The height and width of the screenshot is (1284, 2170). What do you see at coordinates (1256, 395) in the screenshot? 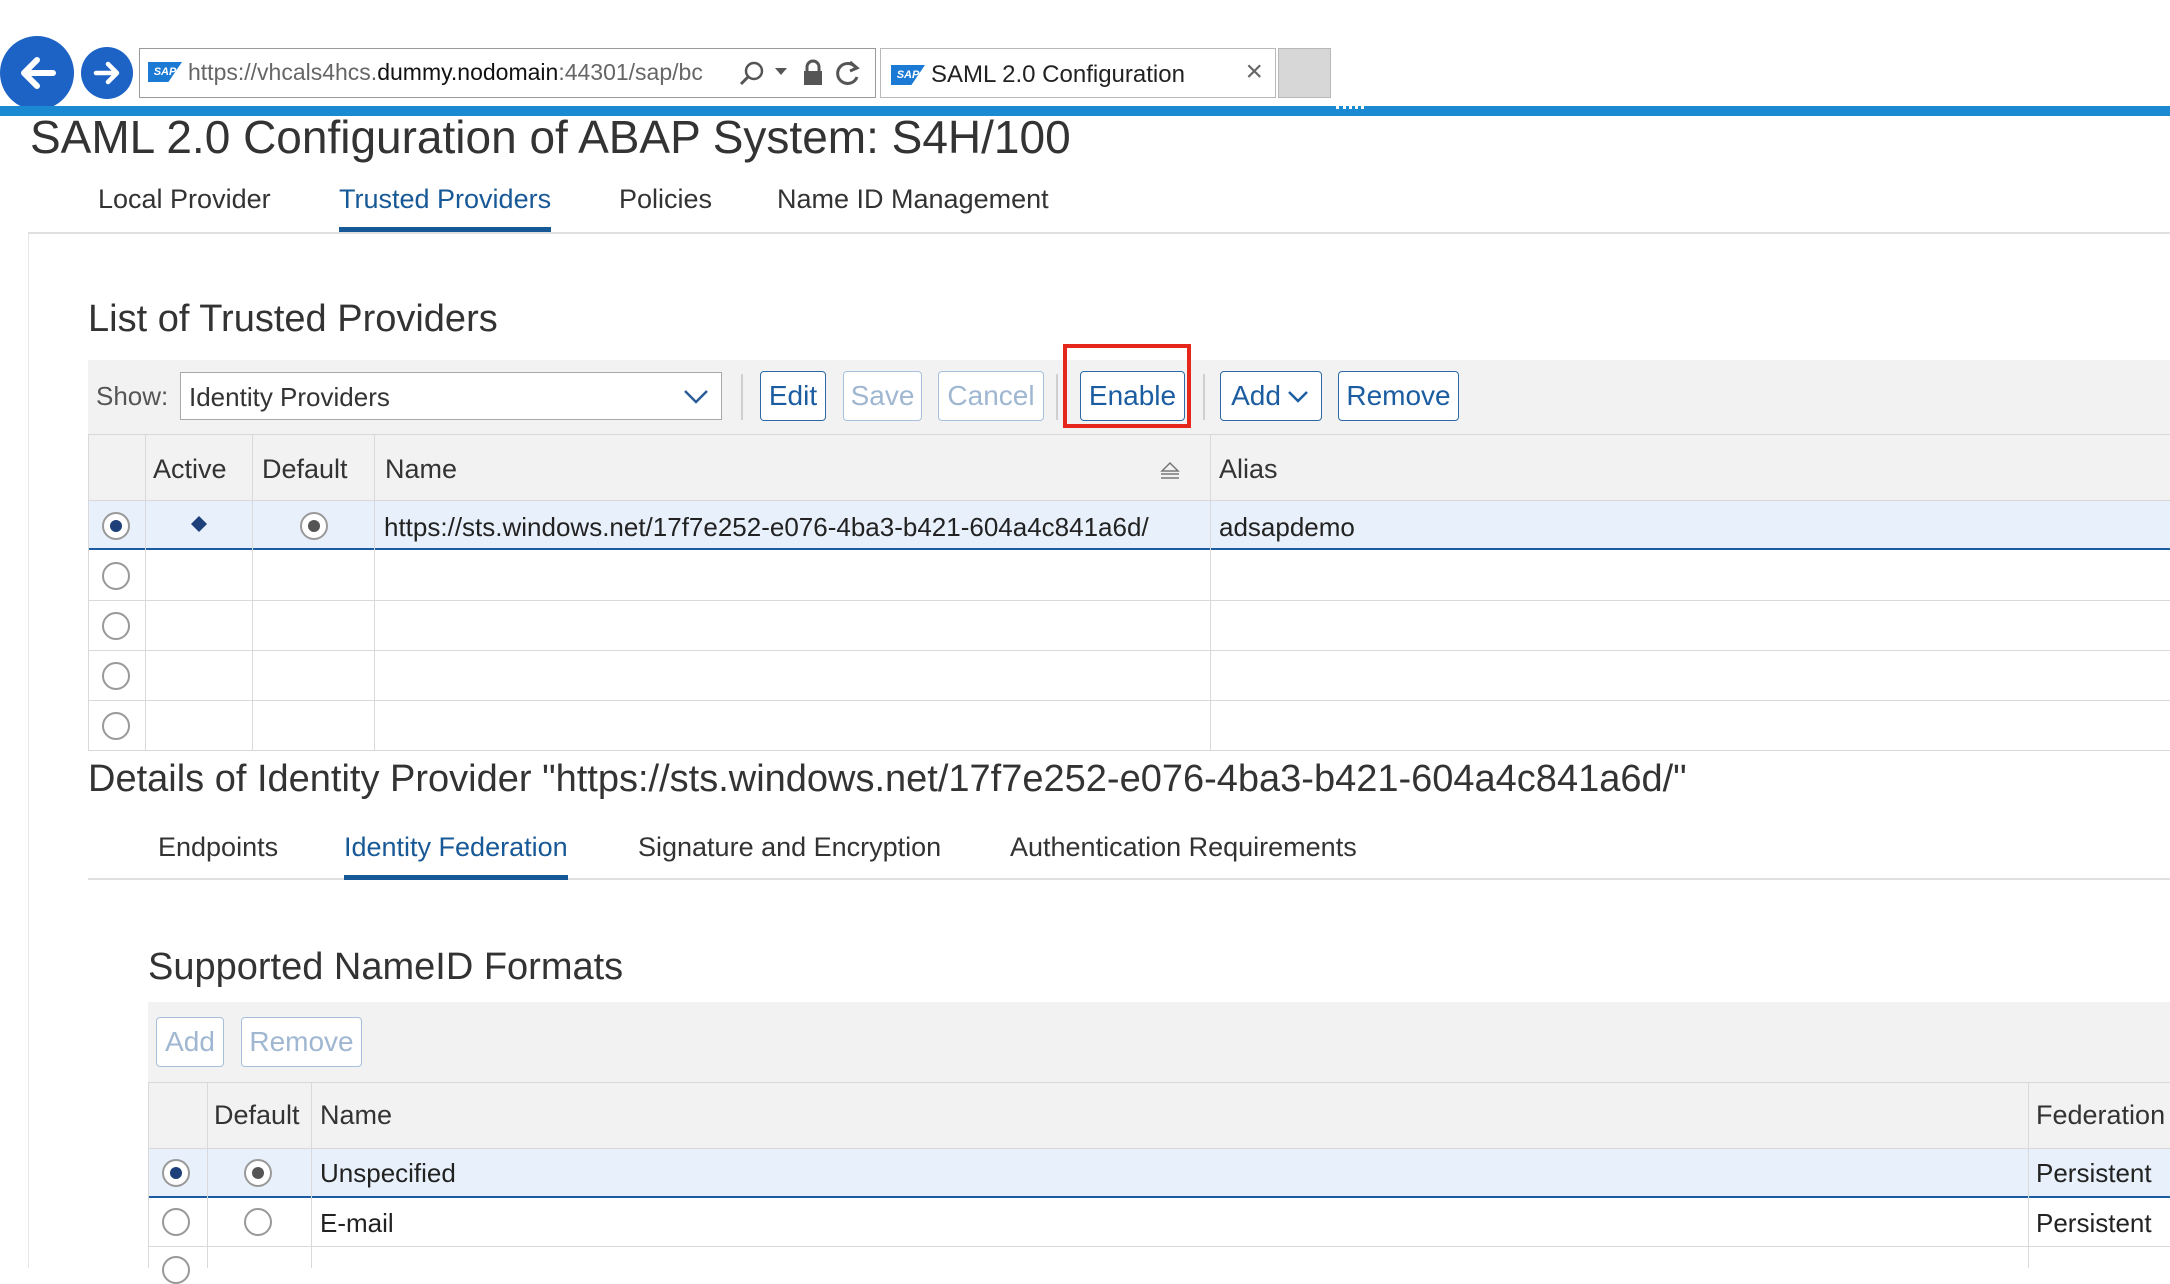
I see `add-menu-label: Add` at bounding box center [1256, 395].